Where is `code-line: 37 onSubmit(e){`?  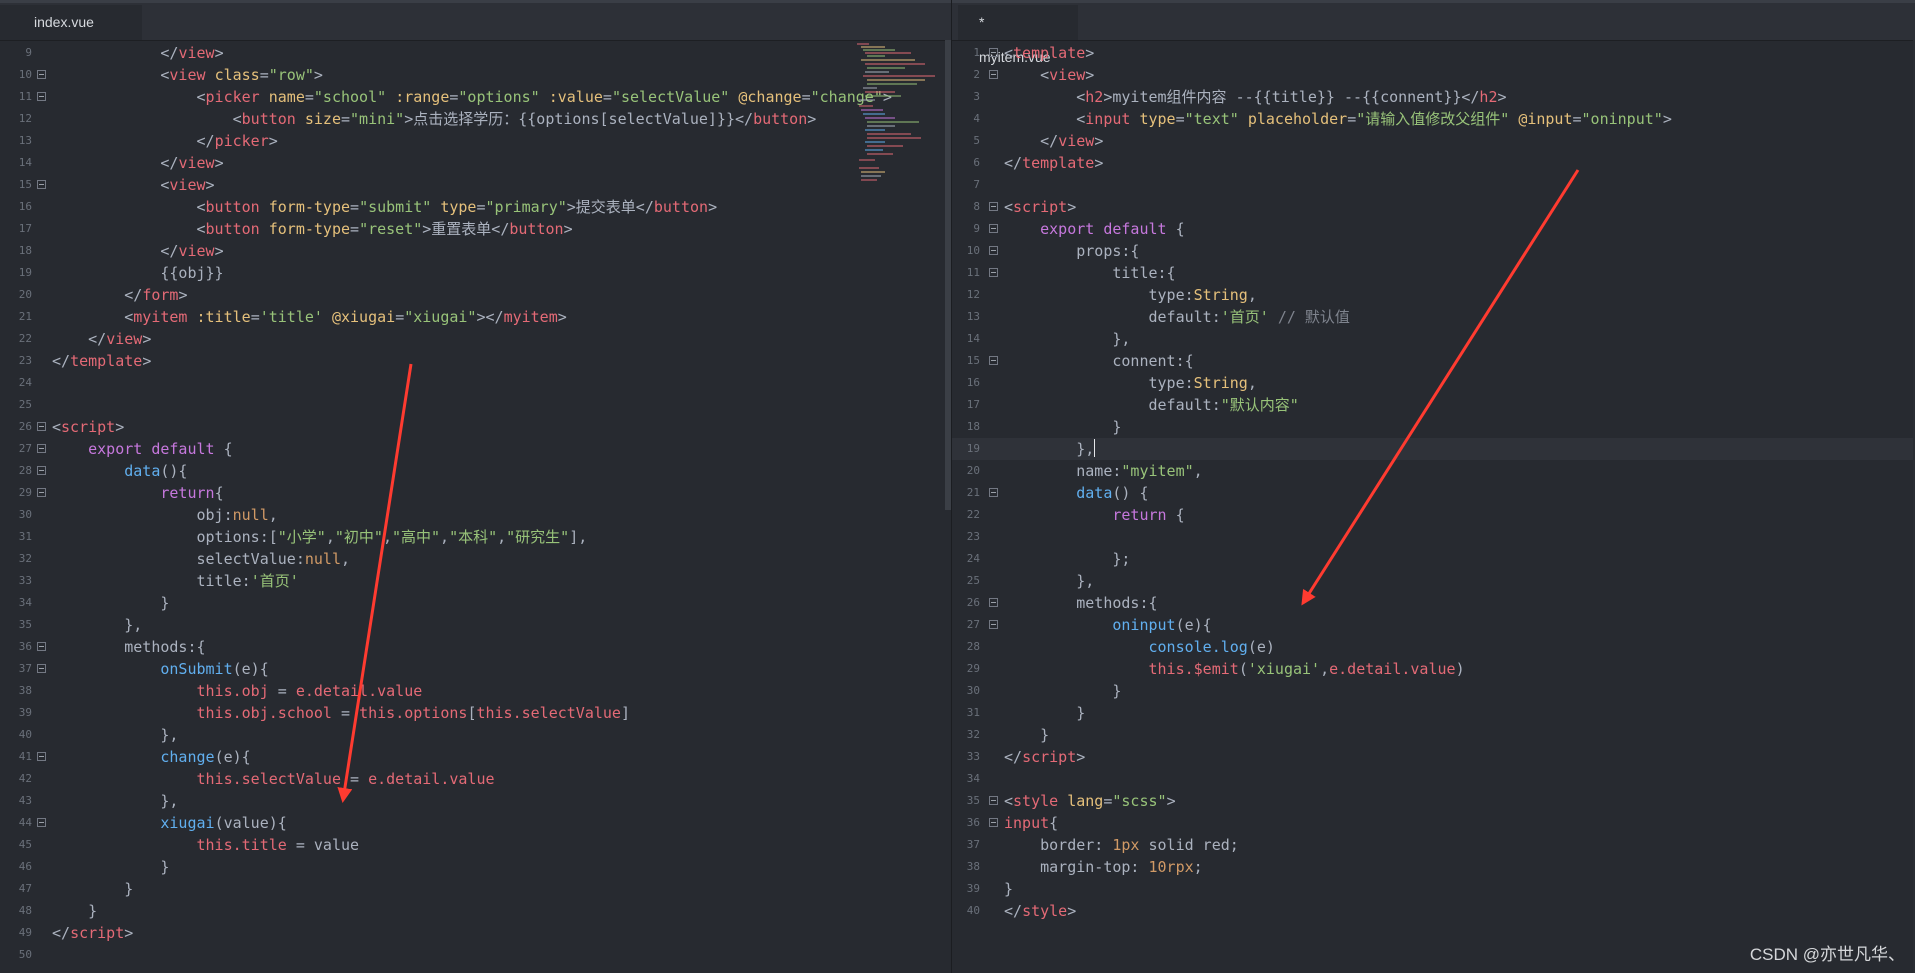
code-line: 37 onSubmit(e){ is located at coordinates (475, 669).